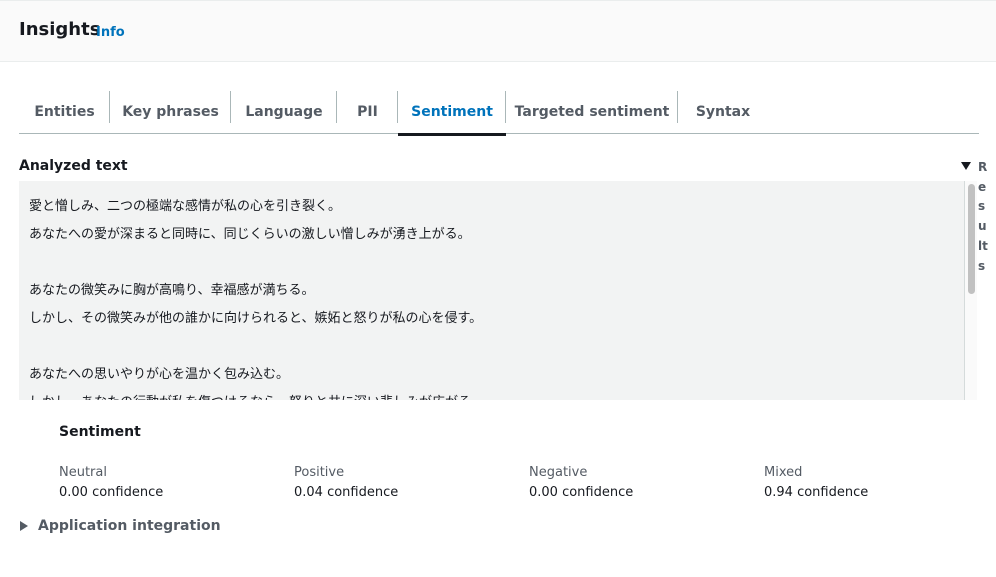  Describe the element at coordinates (581, 483) in the screenshot. I see `sentiment-negative: Negative 0.00 confidence` at that location.